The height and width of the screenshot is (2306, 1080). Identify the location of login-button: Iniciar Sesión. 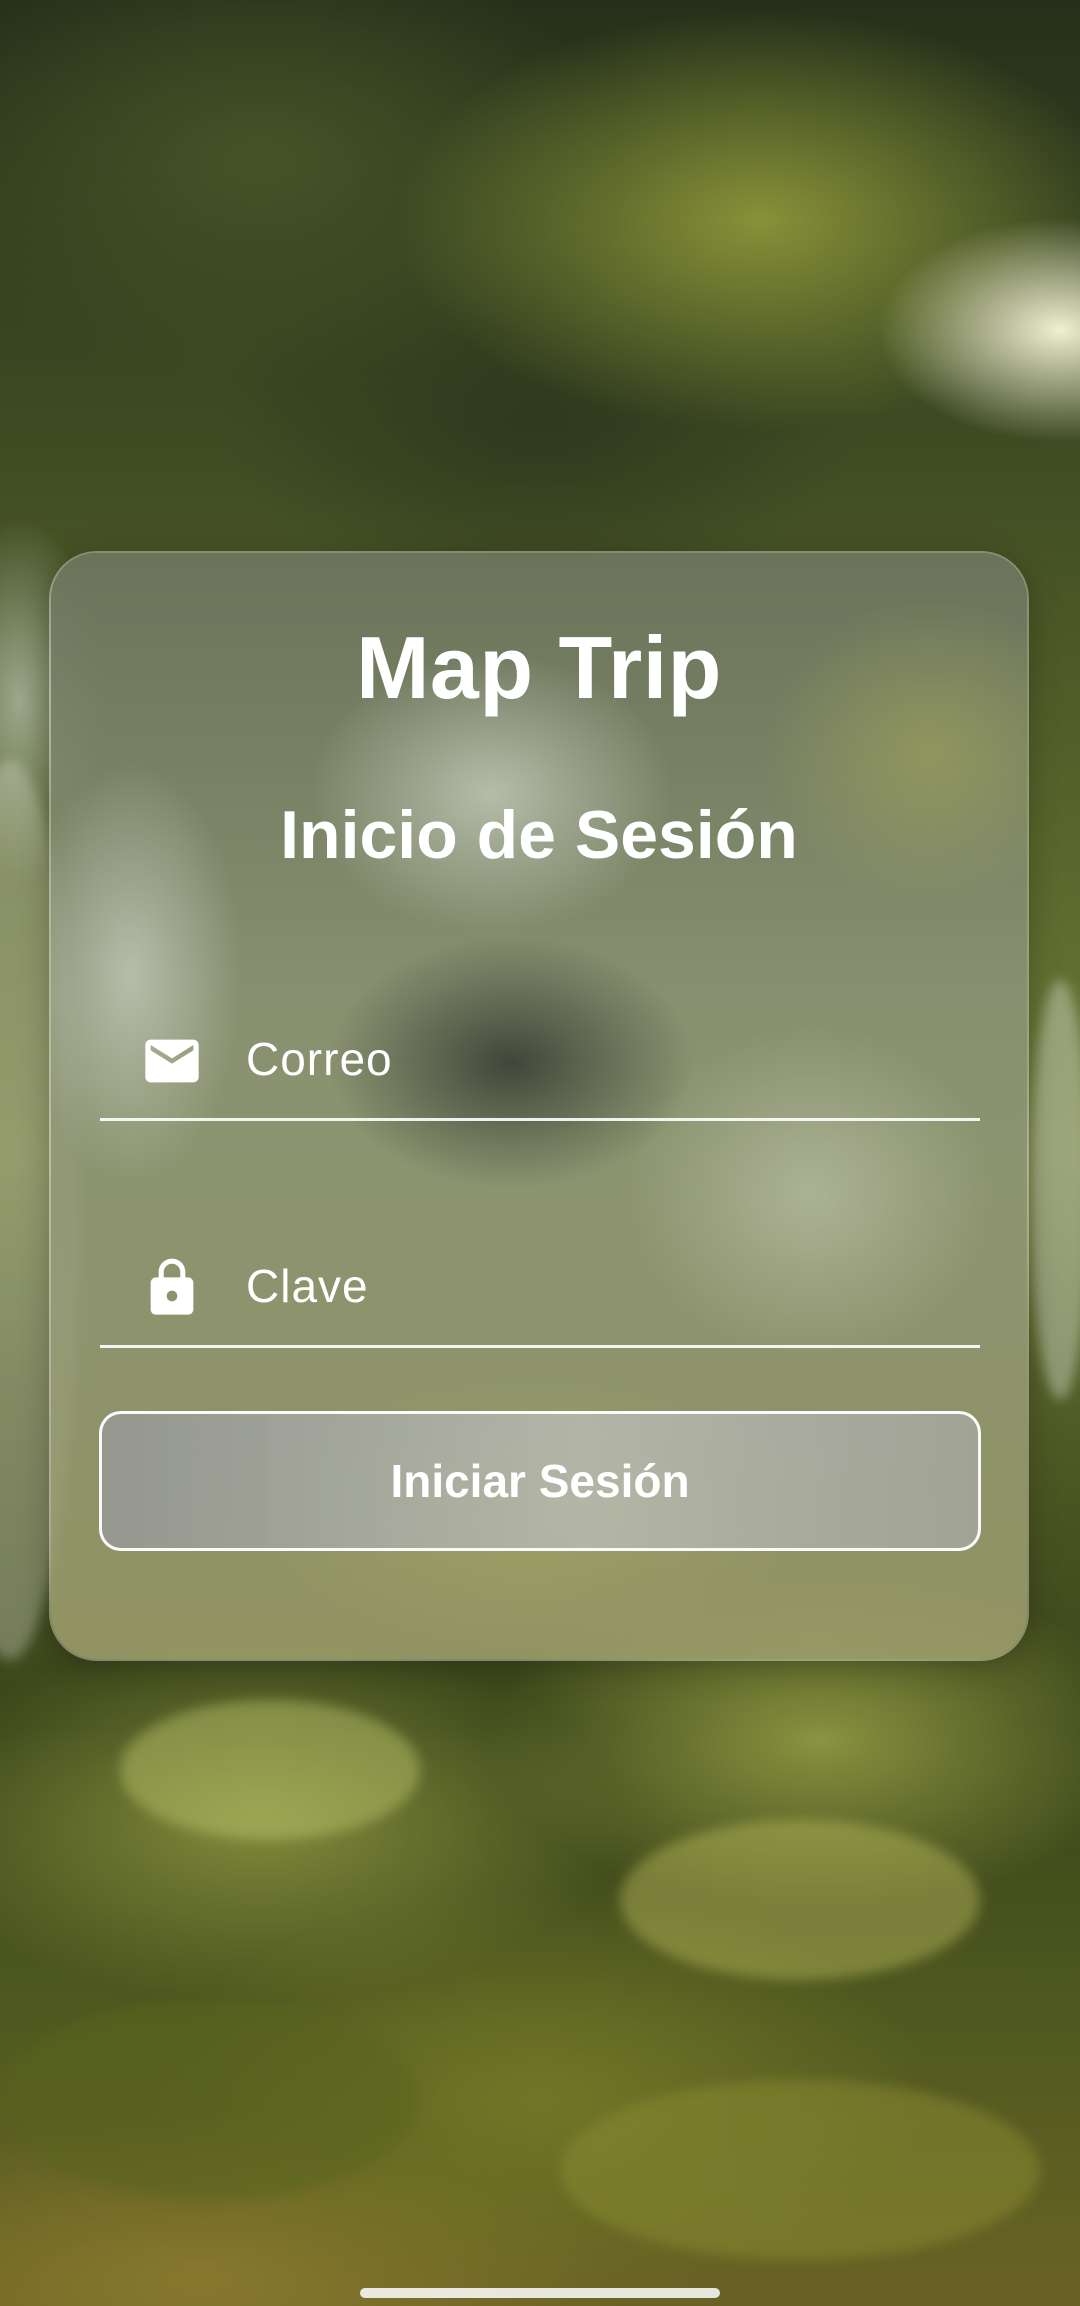
(540, 1481).